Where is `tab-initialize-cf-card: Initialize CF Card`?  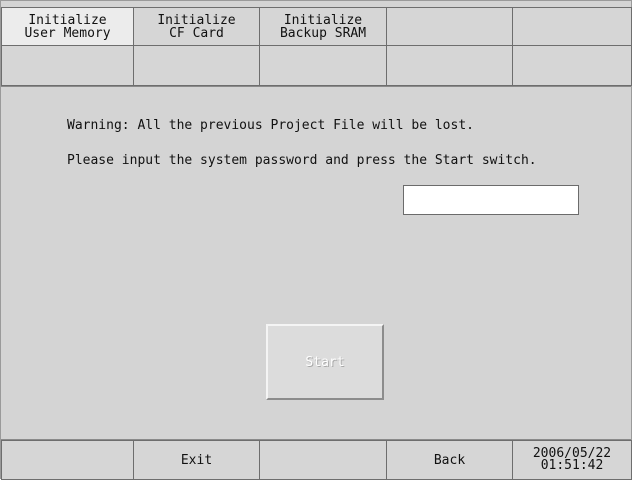 tab-initialize-cf-card: Initialize CF Card is located at coordinates (197, 26).